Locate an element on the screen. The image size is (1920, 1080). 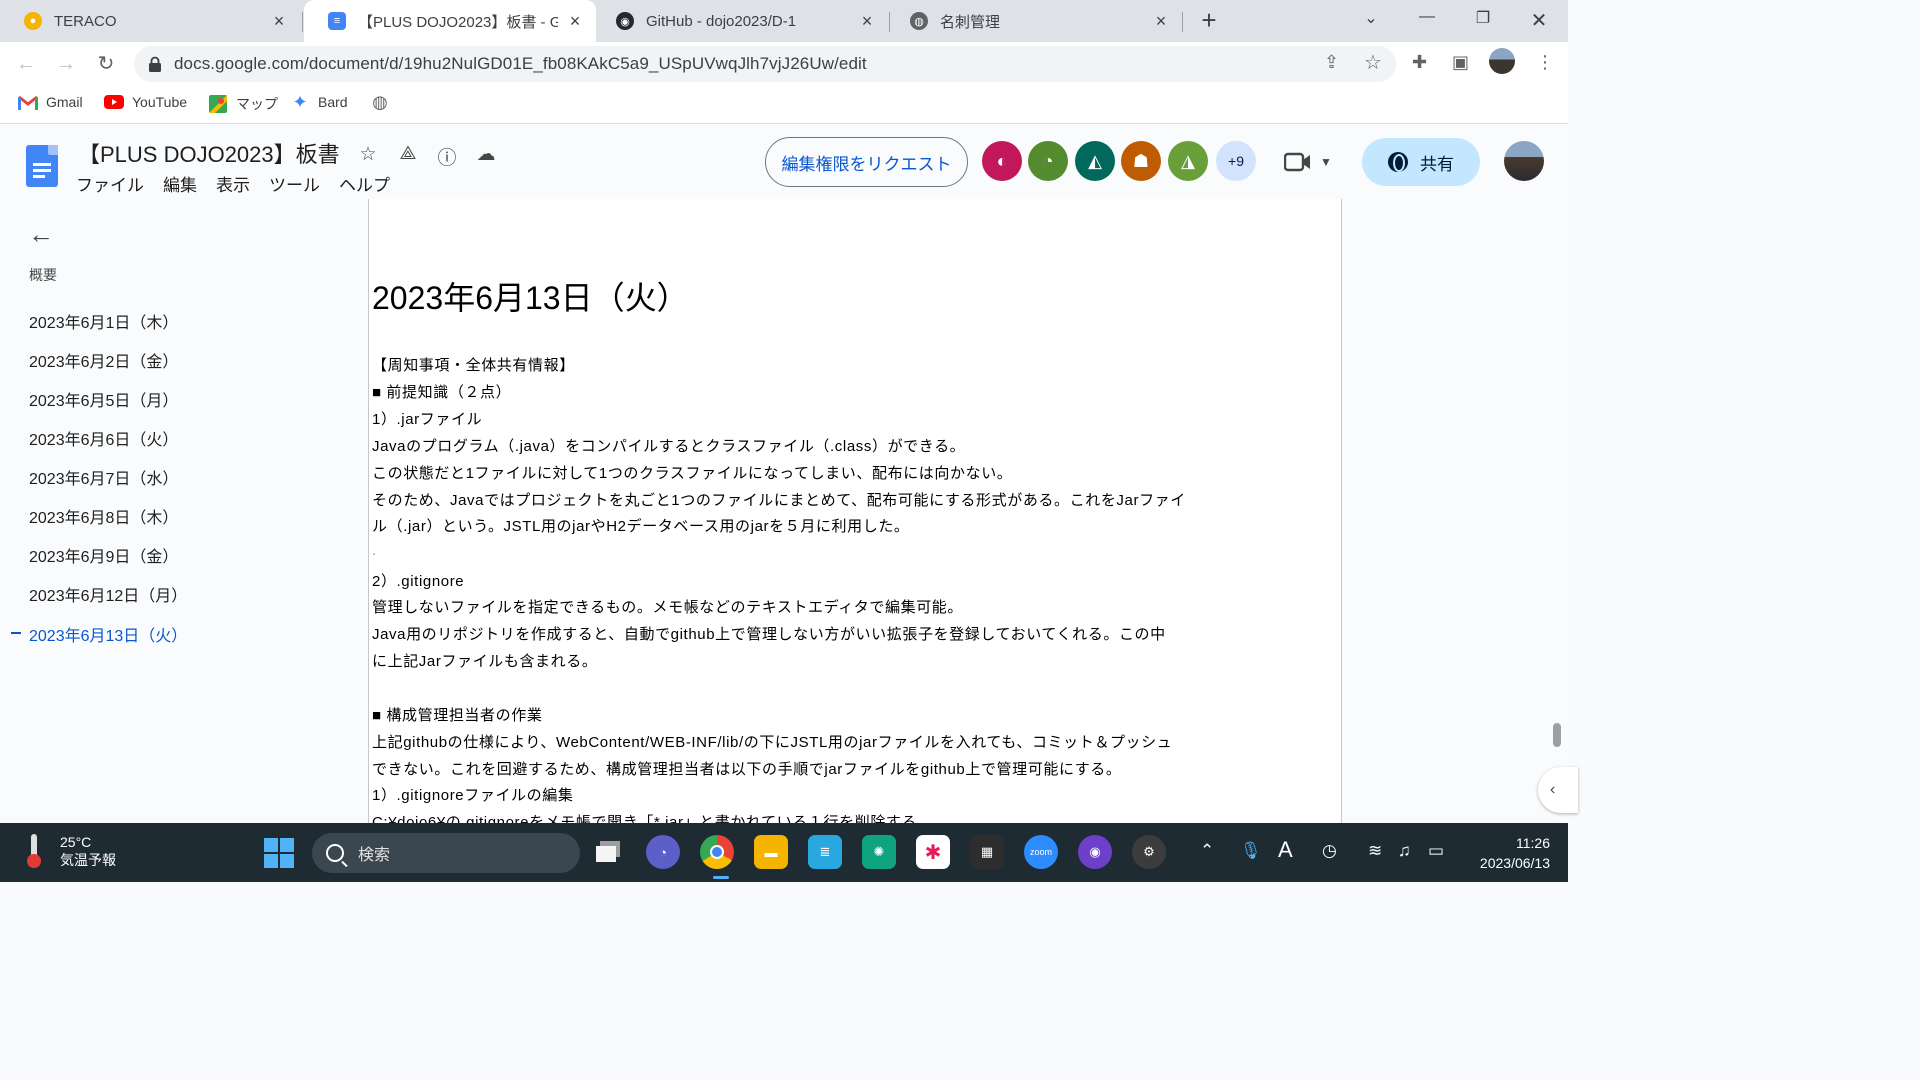
close-outline-arrow-icon: ← is located at coordinates (41, 234).